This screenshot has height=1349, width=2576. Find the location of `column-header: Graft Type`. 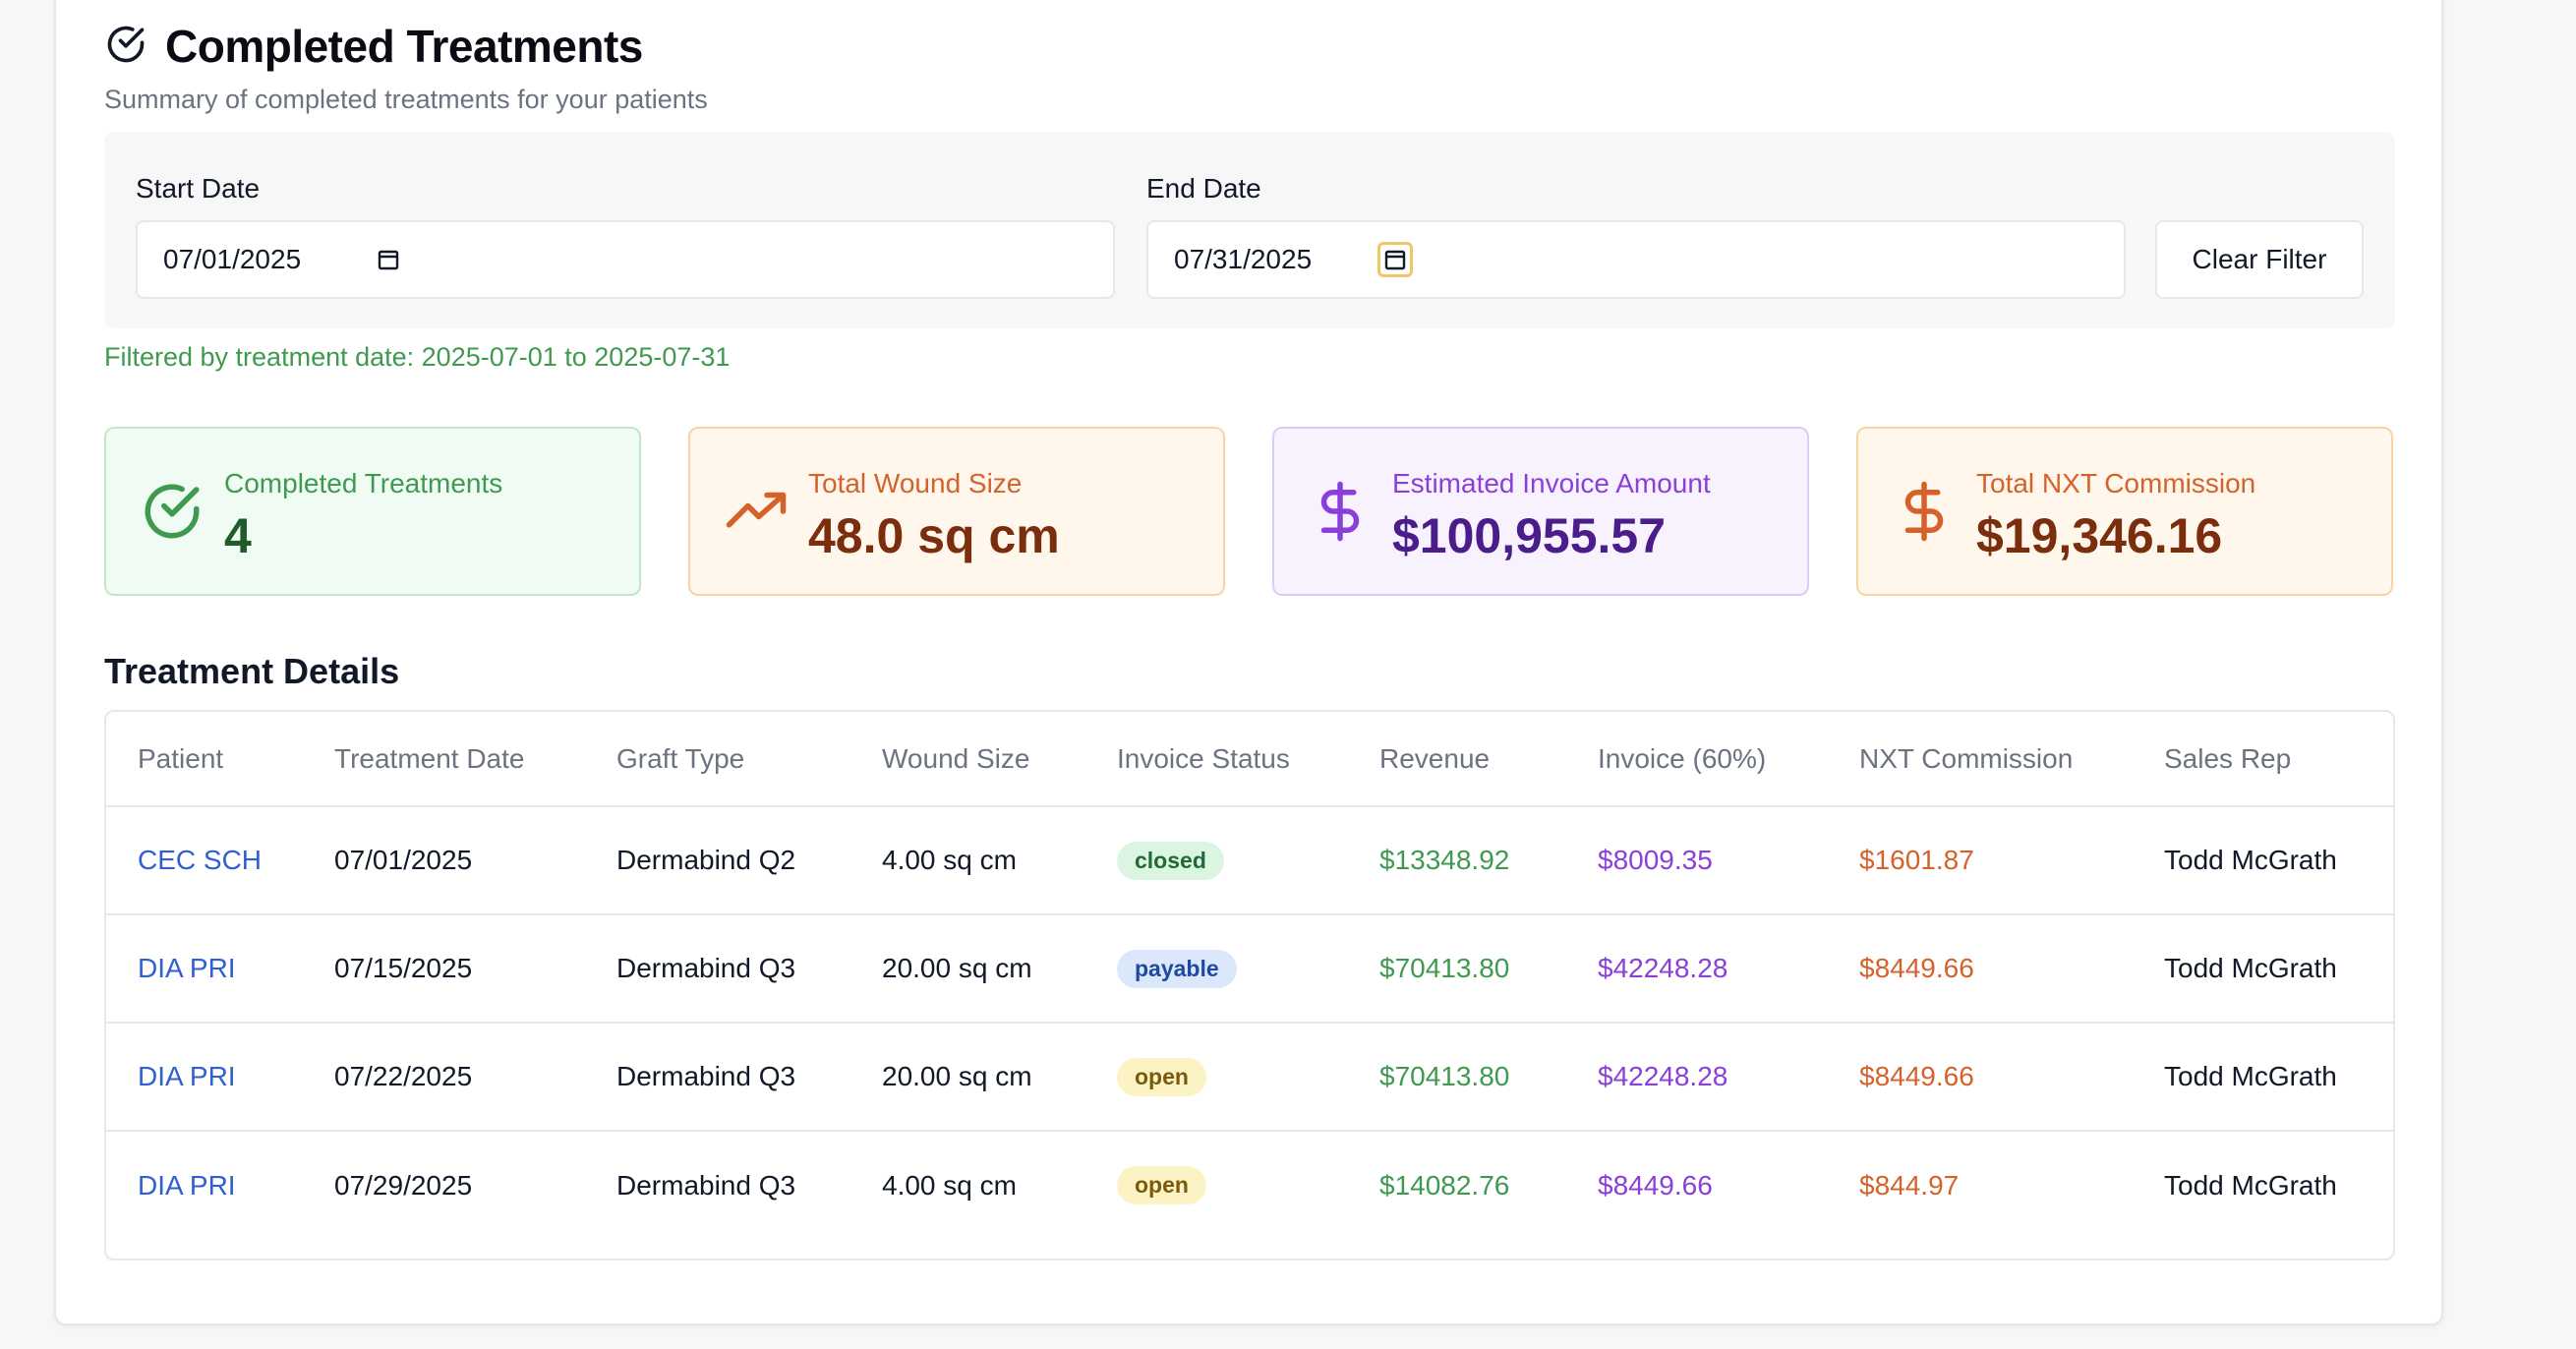

column-header: Graft Type is located at coordinates (717, 759).